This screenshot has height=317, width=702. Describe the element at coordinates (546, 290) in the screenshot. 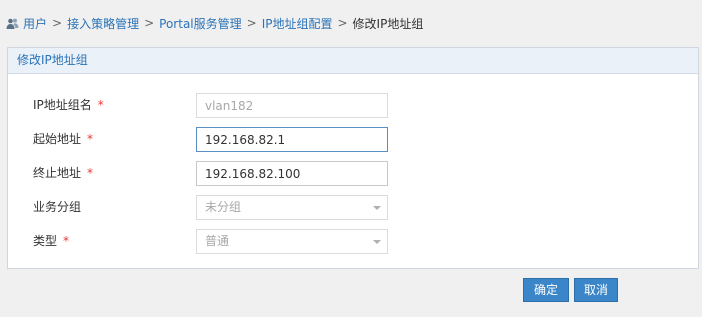

I see `confirm-button: 确定` at that location.